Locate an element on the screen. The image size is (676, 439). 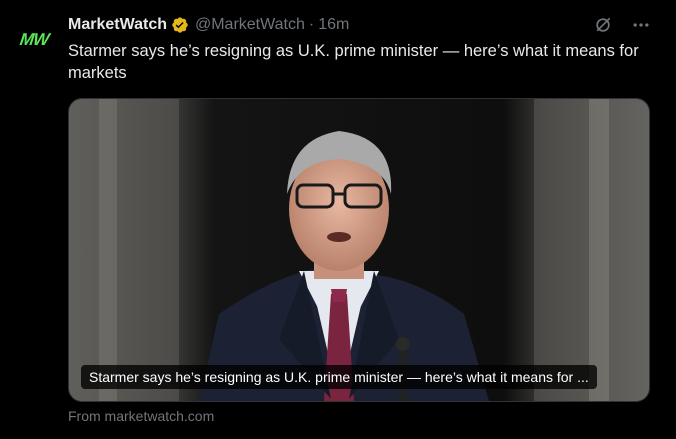
more-icon-glyph is located at coordinates (641, 25).